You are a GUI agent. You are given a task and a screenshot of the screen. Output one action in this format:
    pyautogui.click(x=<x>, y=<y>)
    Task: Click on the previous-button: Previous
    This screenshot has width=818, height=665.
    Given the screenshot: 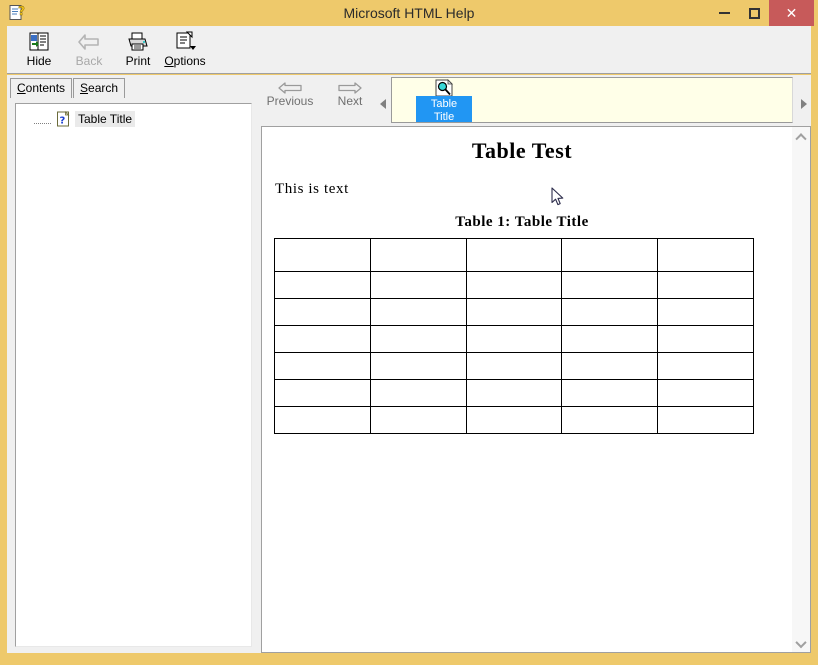 What is the action you would take?
    pyautogui.click(x=290, y=98)
    